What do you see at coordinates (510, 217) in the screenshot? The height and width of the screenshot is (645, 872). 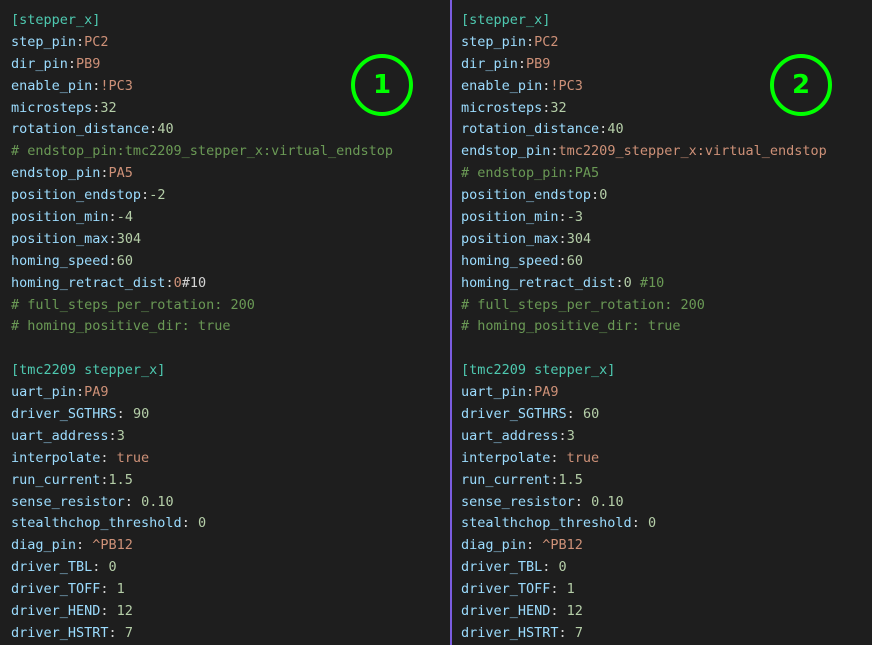 I see `config-key: position_min` at bounding box center [510, 217].